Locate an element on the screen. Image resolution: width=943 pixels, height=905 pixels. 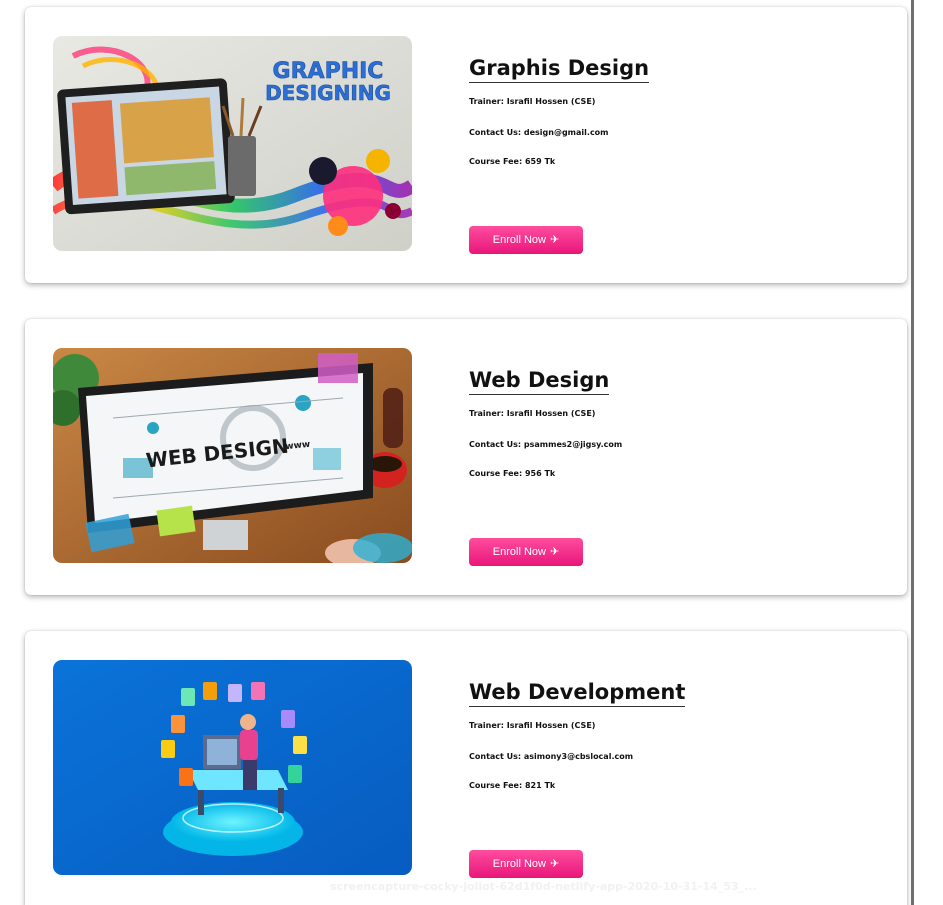
course-contact: Contact Us: asimony3@cbslocal.com is located at coordinates (551, 756).